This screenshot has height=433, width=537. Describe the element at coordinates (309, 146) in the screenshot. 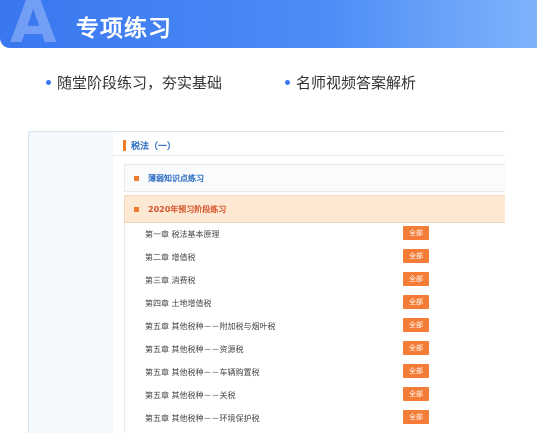

I see `section-header: 税法（一）` at that location.